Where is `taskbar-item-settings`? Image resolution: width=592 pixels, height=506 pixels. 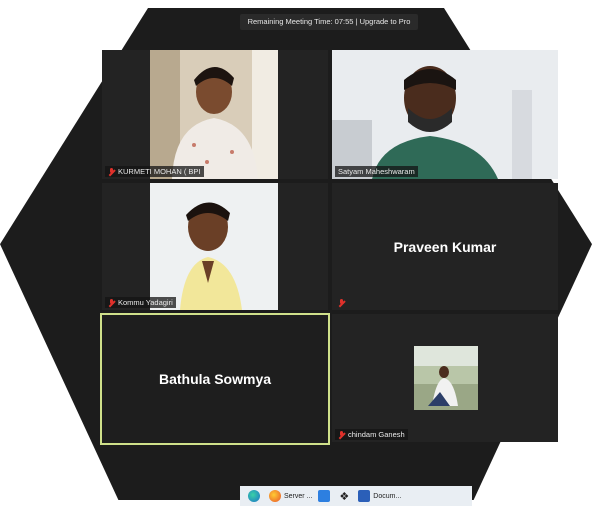 taskbar-item-settings is located at coordinates (325, 496).